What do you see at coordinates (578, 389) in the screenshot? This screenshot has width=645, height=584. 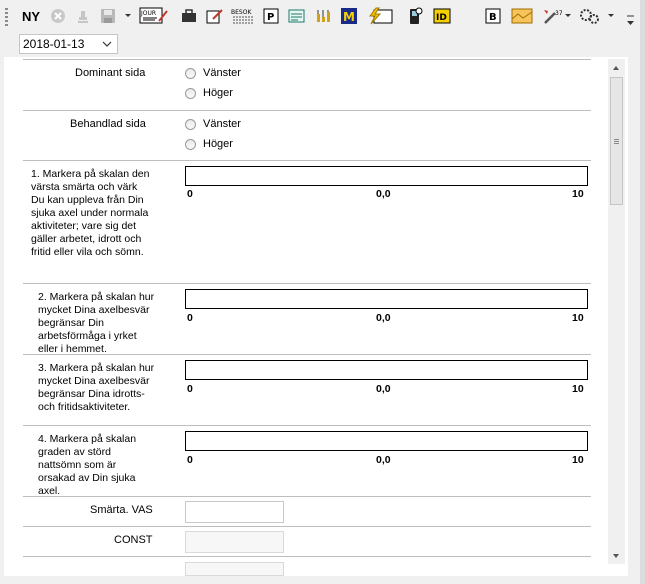 I see `question-3-scale-max: 10` at bounding box center [578, 389].